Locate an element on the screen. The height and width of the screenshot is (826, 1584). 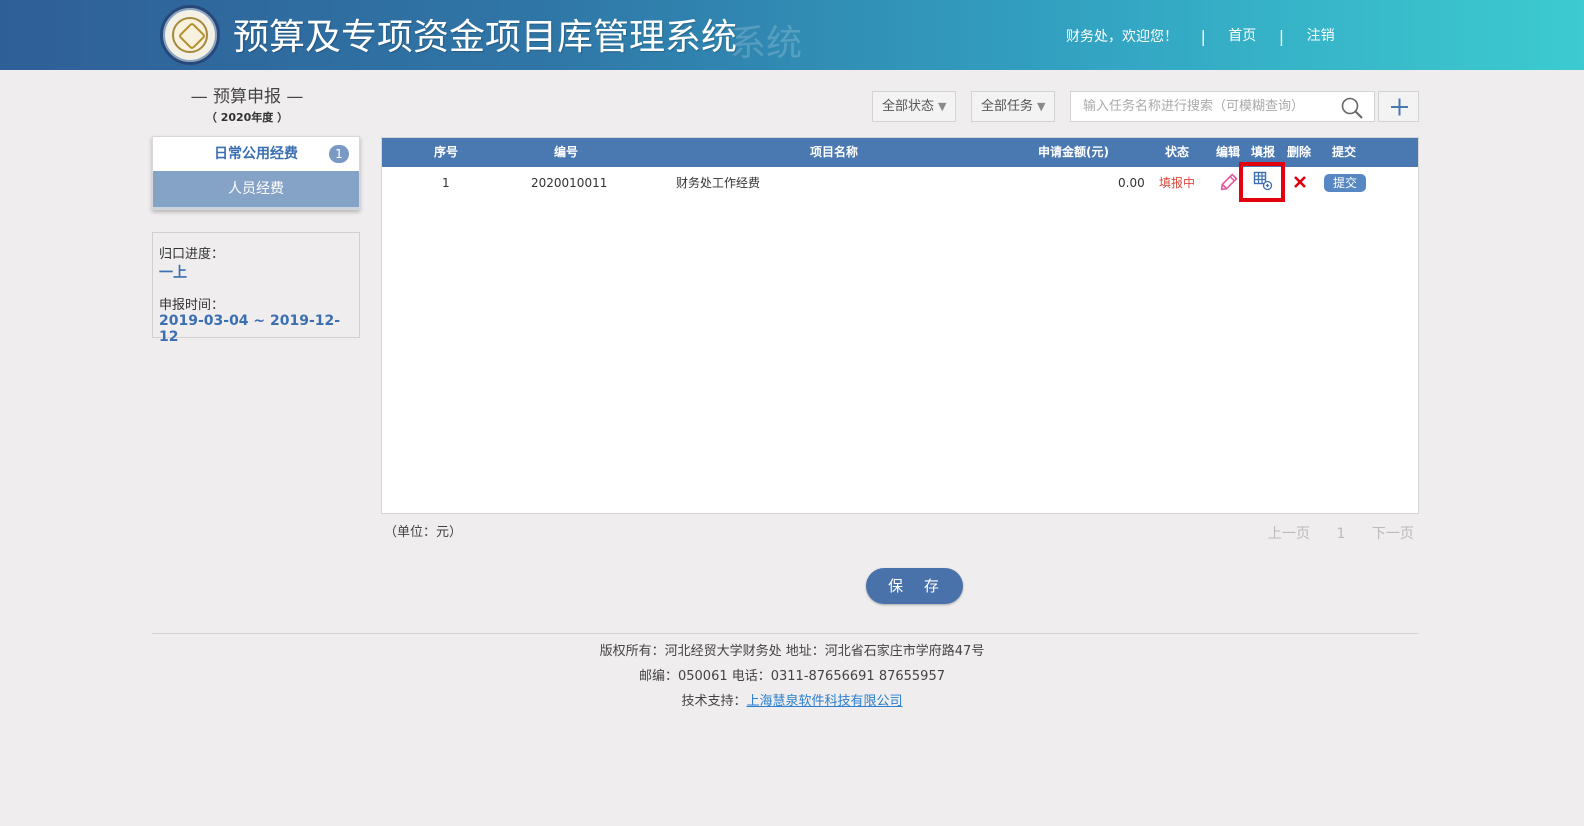
row-amount: 0.00 is located at coordinates (1131, 183).